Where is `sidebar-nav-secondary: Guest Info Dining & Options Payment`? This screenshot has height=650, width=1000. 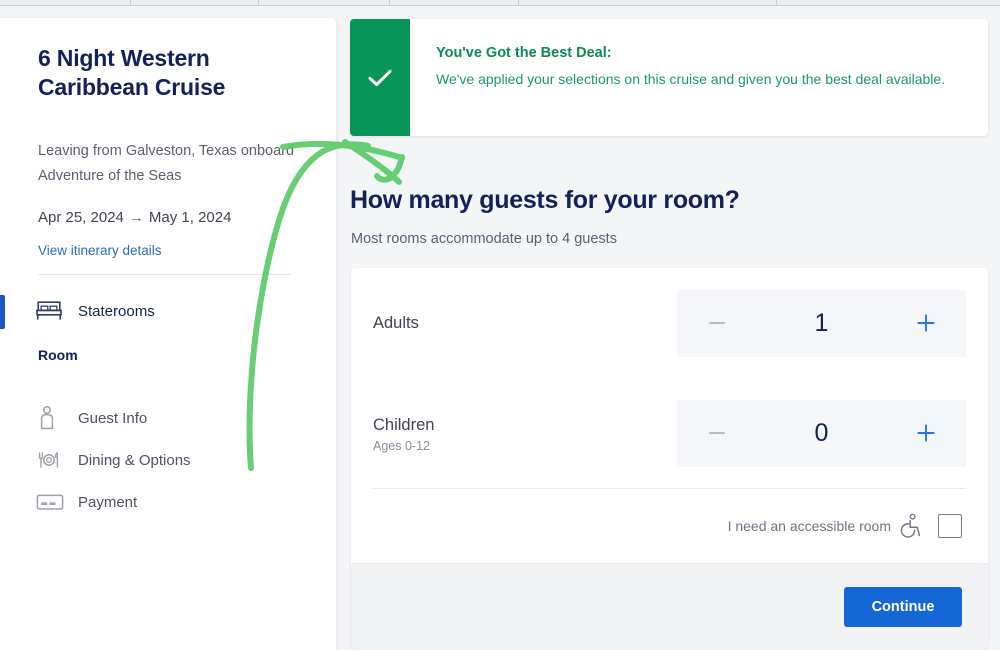
sidebar-nav-secondary: Guest Info Dining & Options Payment is located at coordinates (168, 460).